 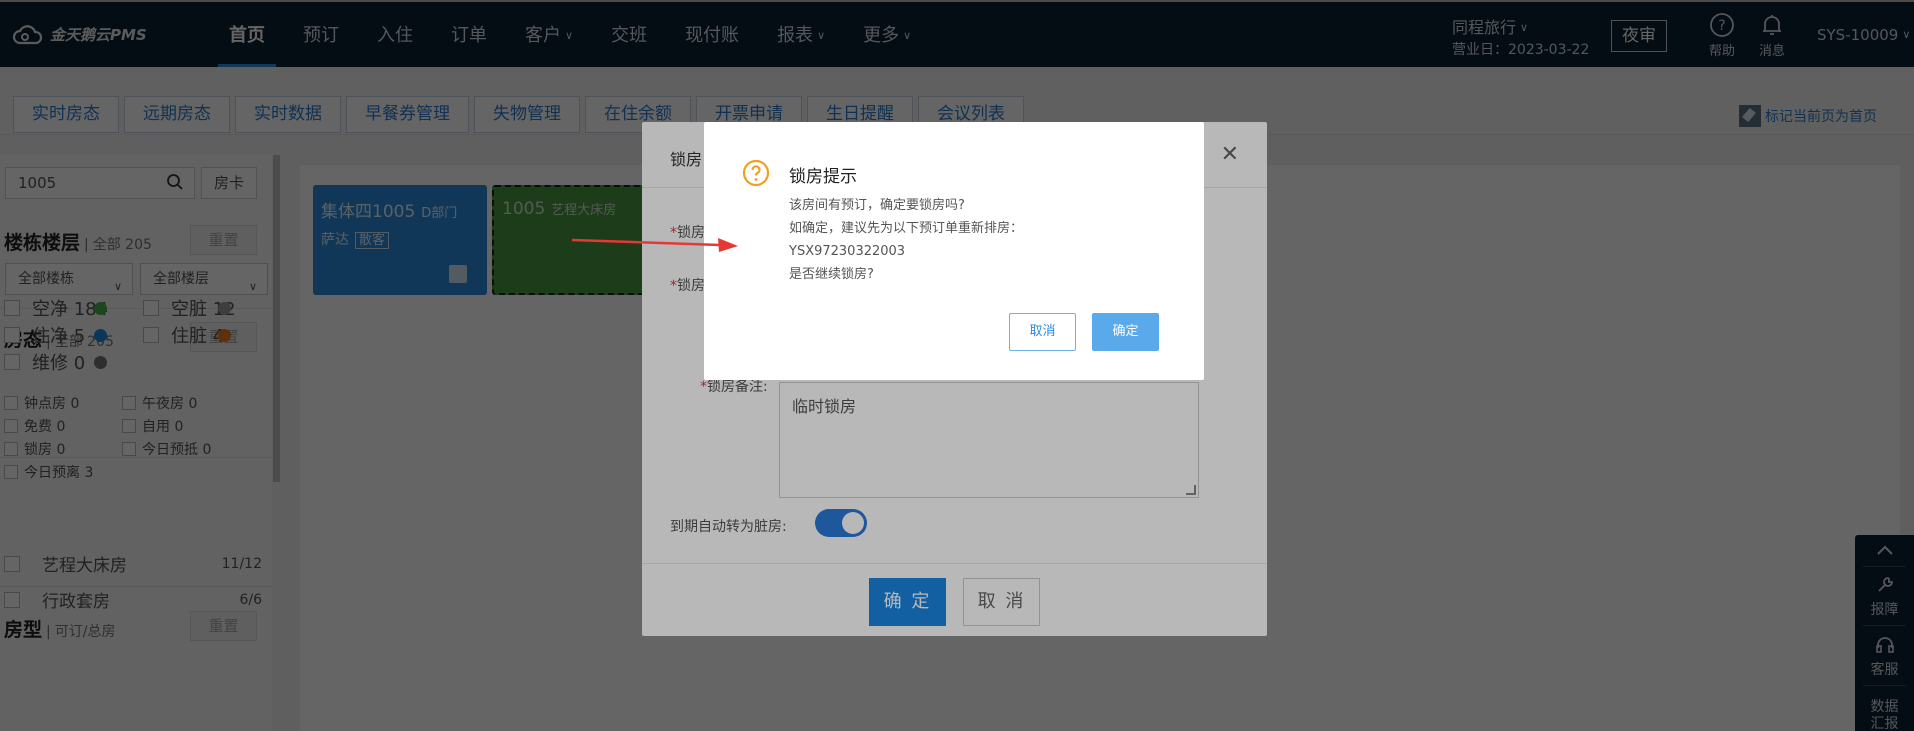 I want to click on alert-line: 如确定，建议先为以下预订单重新排房：, so click(x=906, y=228).